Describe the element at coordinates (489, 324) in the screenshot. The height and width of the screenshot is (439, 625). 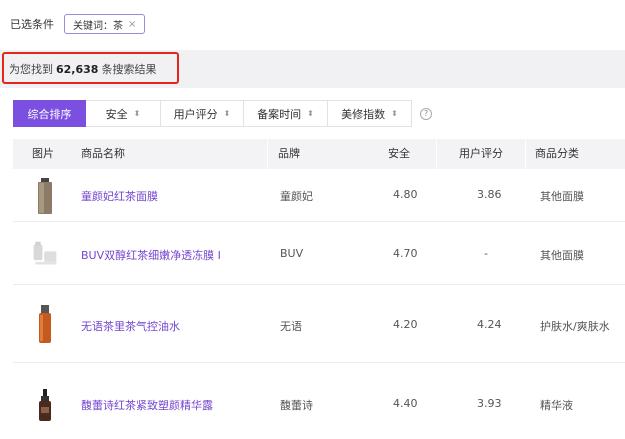
I see `rating-cell: 4.24` at that location.